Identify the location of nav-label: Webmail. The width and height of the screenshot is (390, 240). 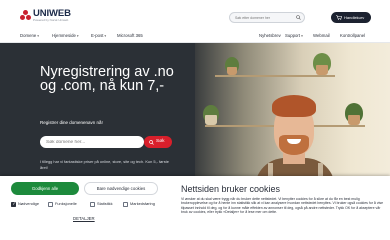
(321, 35).